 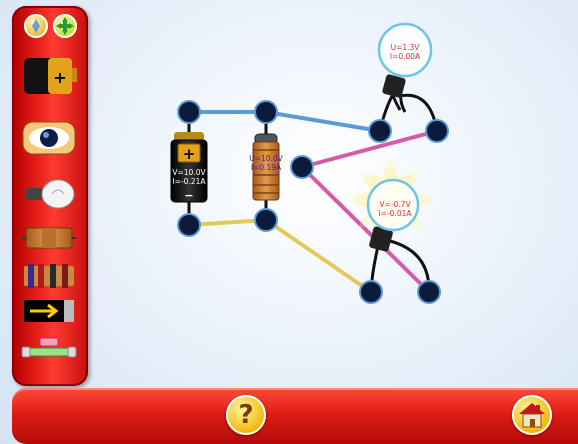 I want to click on battery-component: + V=10.0V I=-0.21A −, so click(x=189, y=167).